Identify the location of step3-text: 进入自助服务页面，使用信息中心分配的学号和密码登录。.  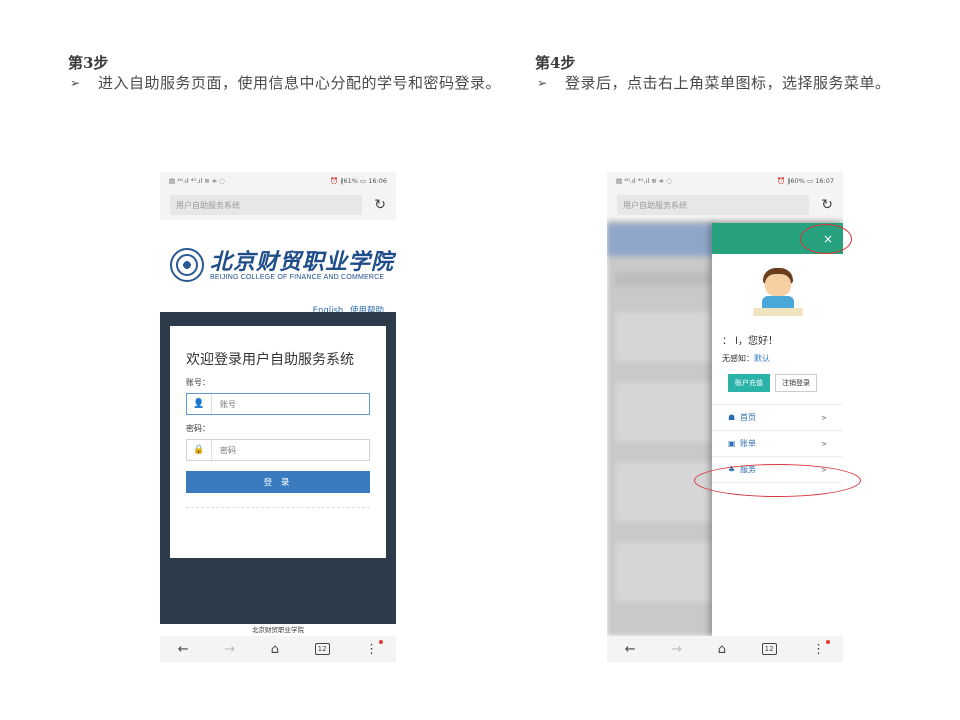
(300, 83).